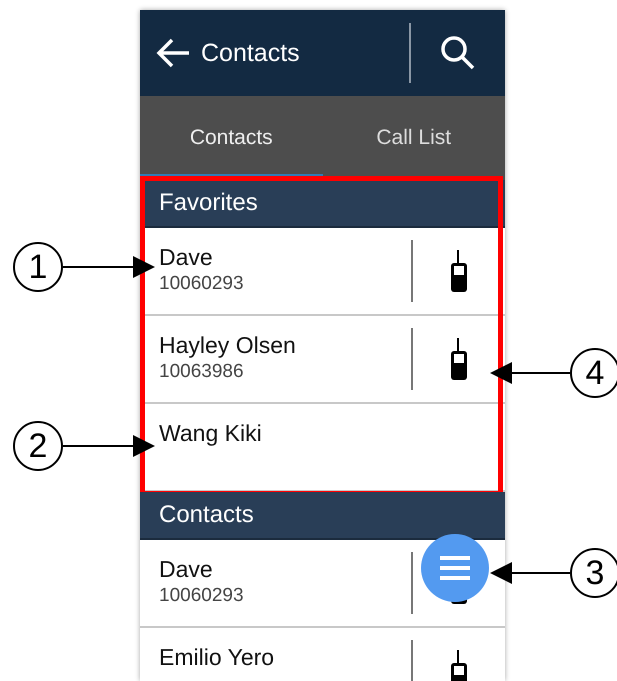 This screenshot has height=681, width=617. I want to click on screen-title: Contacts, so click(251, 53).